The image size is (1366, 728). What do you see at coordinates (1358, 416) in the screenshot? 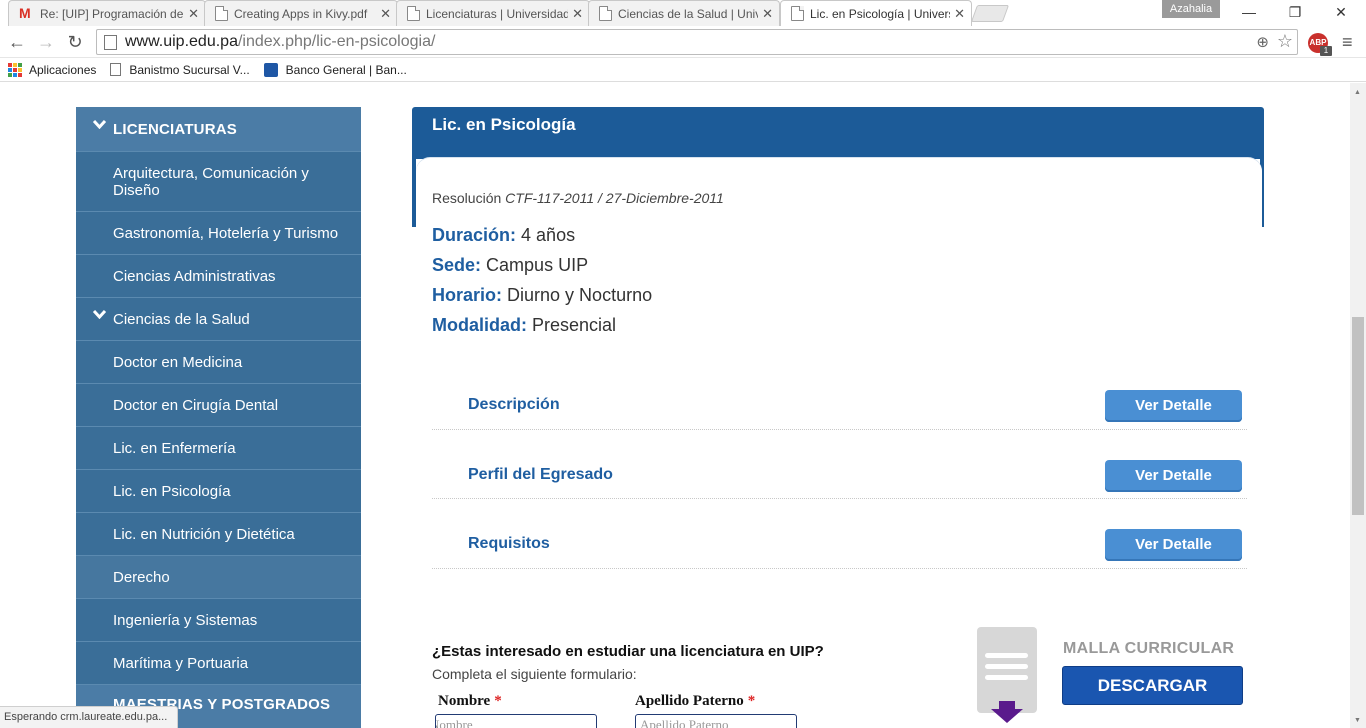
I see `scrollbar-thumb` at bounding box center [1358, 416].